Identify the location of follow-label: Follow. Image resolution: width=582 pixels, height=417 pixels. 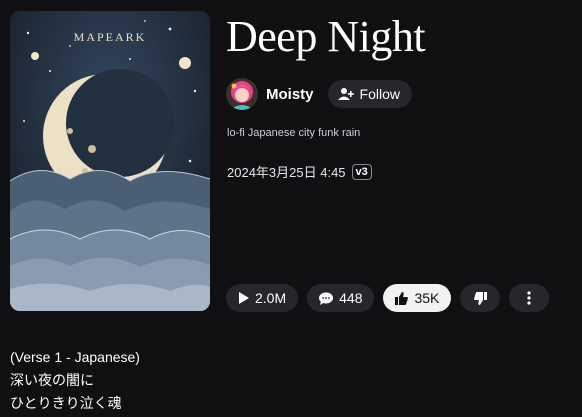
(379, 94).